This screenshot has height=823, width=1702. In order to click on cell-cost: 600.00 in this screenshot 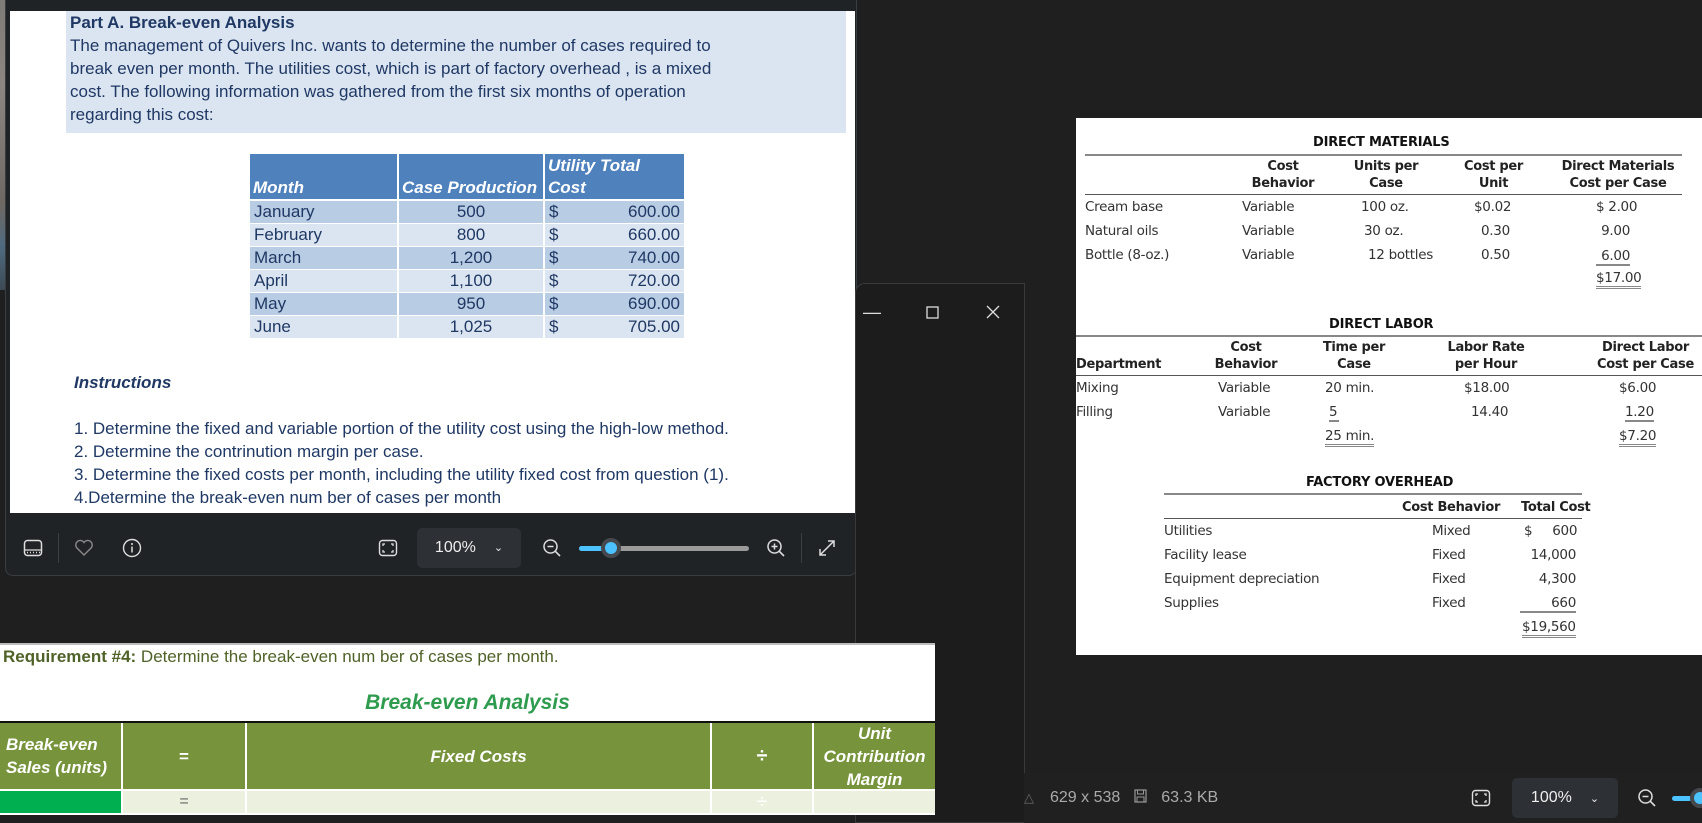, I will do `click(654, 212)`.